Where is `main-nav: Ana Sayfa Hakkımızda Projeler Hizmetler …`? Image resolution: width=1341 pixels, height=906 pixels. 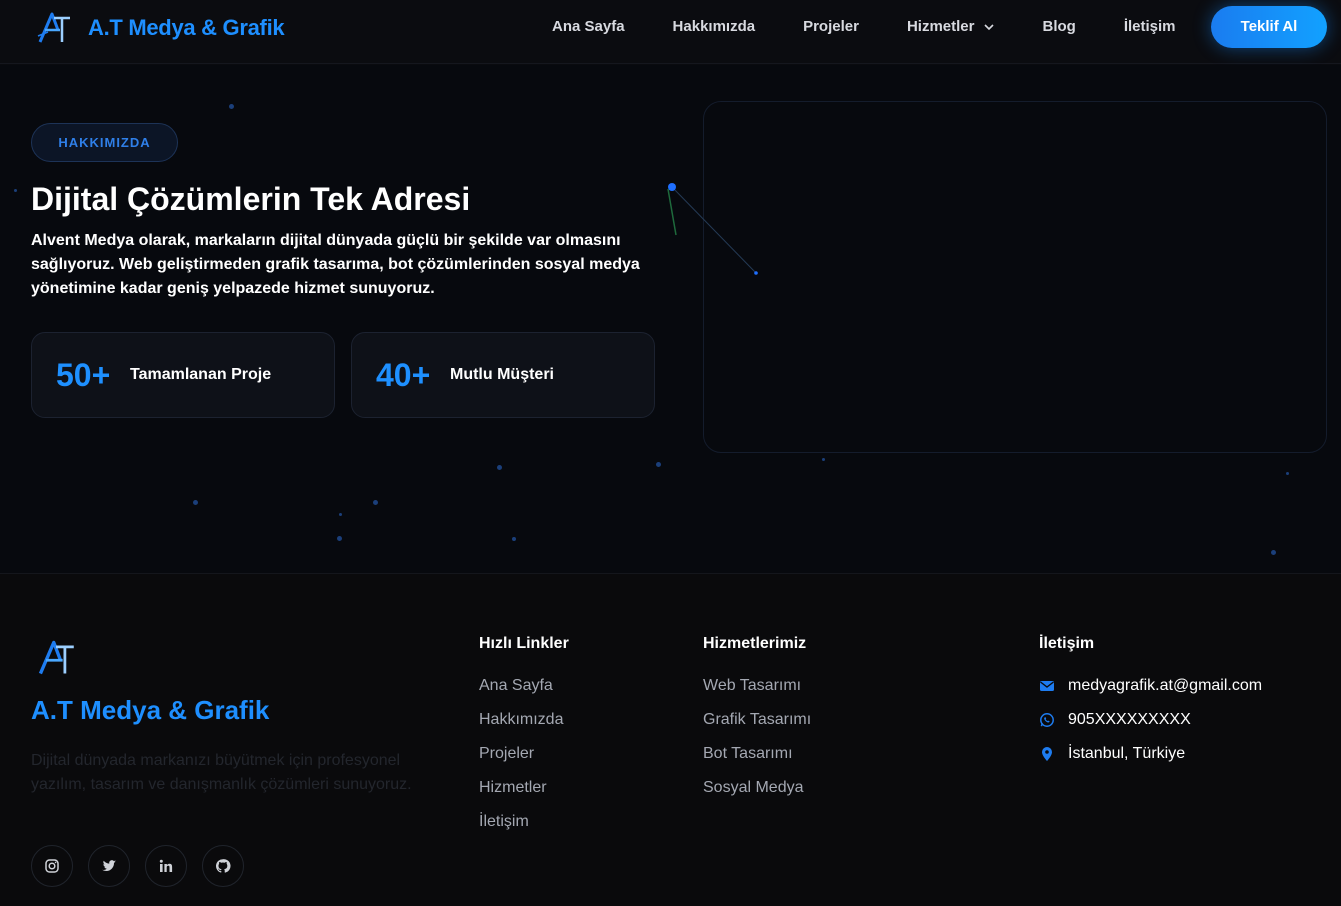
main-nav: Ana Sayfa Hakkımızda Projeler Hizmetler … is located at coordinates (888, 26).